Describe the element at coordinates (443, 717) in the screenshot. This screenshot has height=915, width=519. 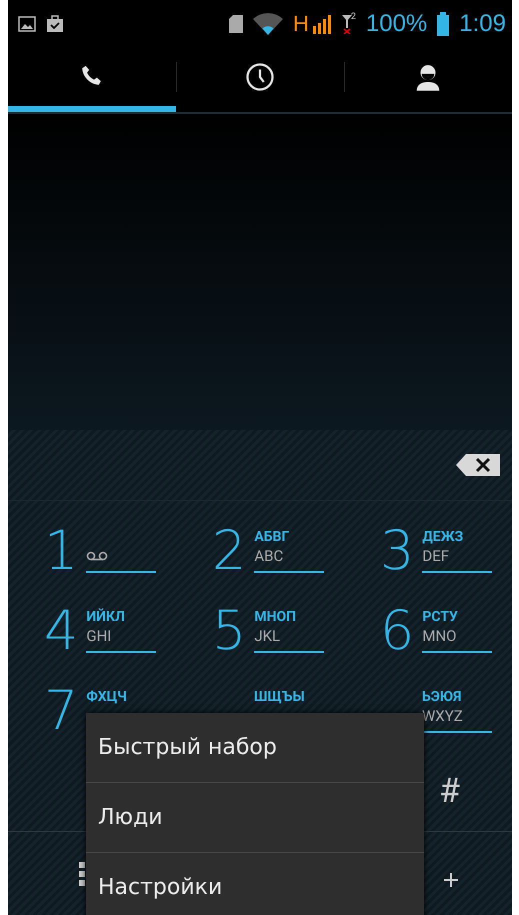
I see `key-letters: WXYZ` at that location.